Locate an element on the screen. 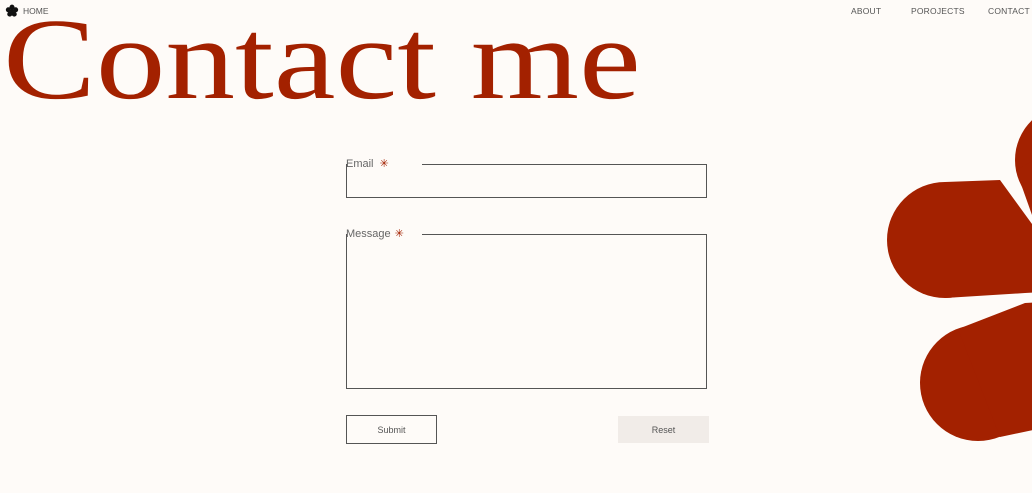 This screenshot has height=493, width=1032. message-field is located at coordinates (526, 311).